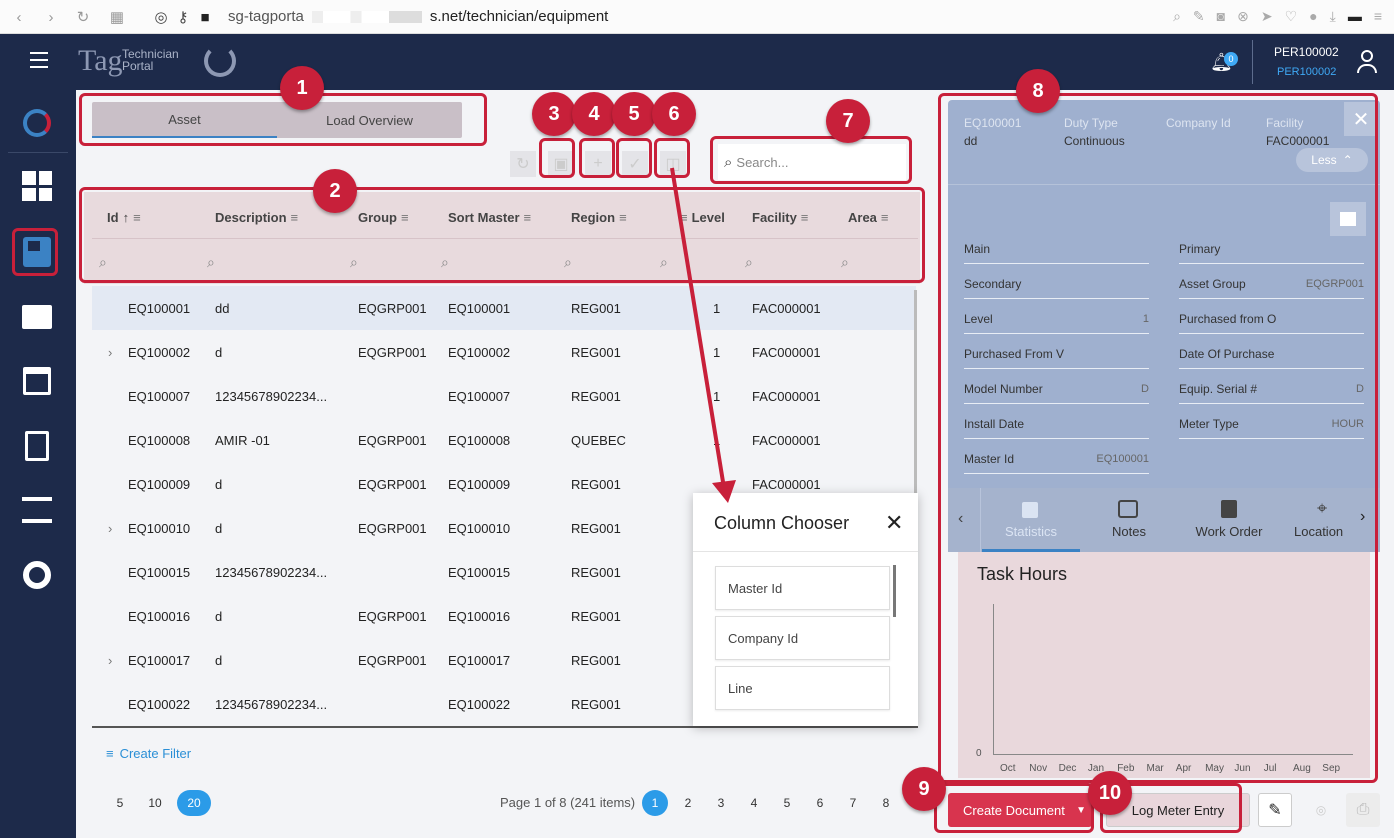  Describe the element at coordinates (366, 16) in the screenshot. I see `url-redacted` at that location.